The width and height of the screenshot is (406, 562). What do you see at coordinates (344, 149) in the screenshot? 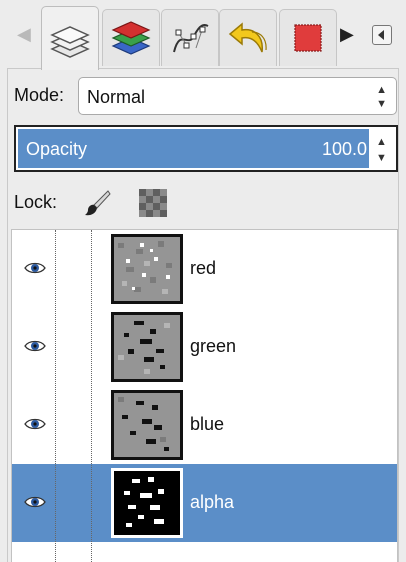
I see `opacity-value: 100.0` at bounding box center [344, 149].